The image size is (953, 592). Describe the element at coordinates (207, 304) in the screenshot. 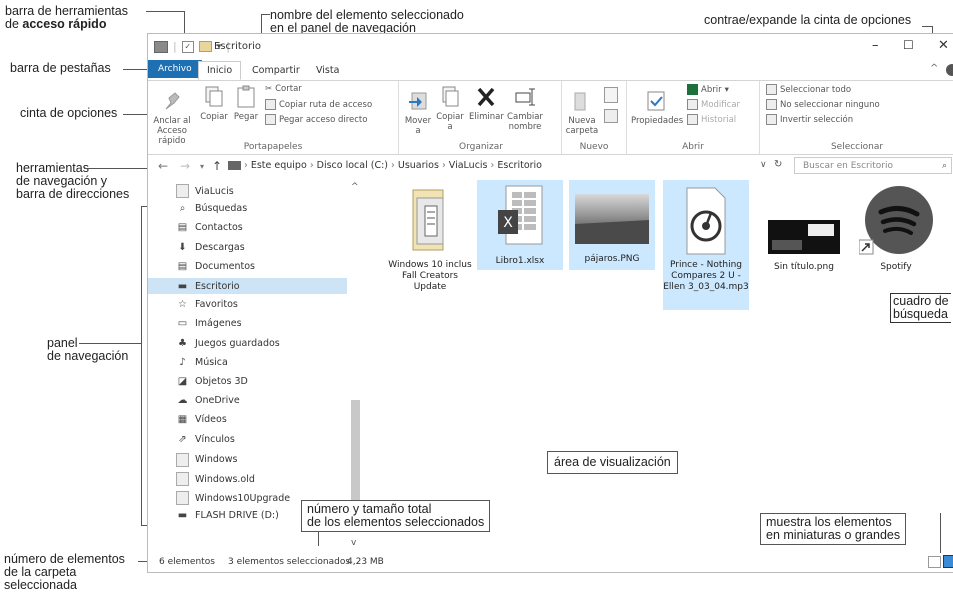

I see `nav-item: ☆ Favoritos` at that location.